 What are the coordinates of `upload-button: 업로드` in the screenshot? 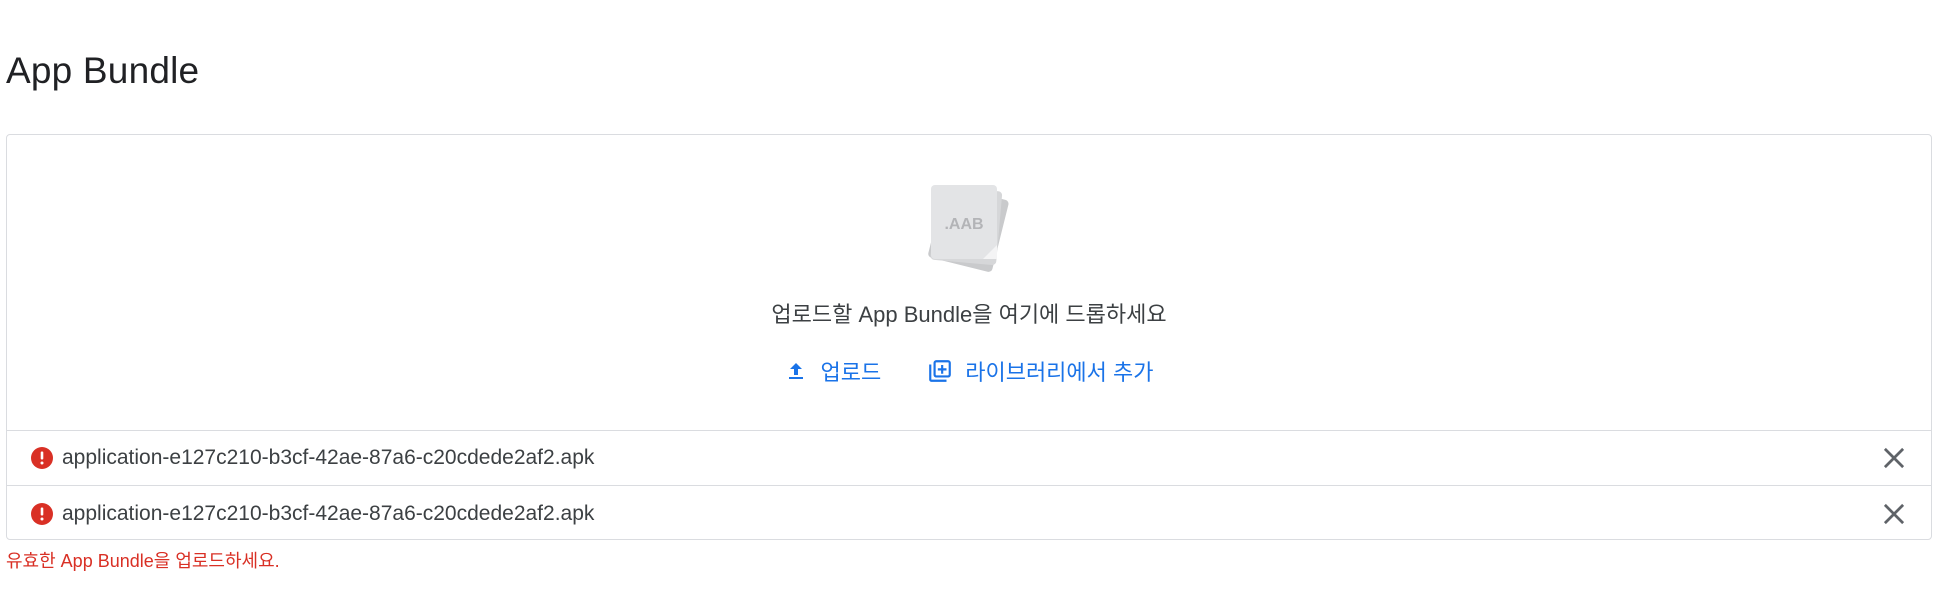 It's located at (832, 371).